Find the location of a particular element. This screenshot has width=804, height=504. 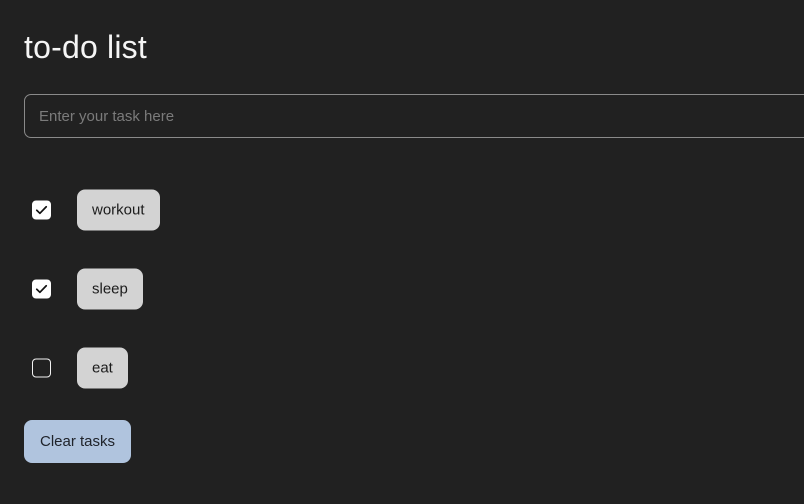

clear-tasks-button: Clear tasks is located at coordinates (78, 441).